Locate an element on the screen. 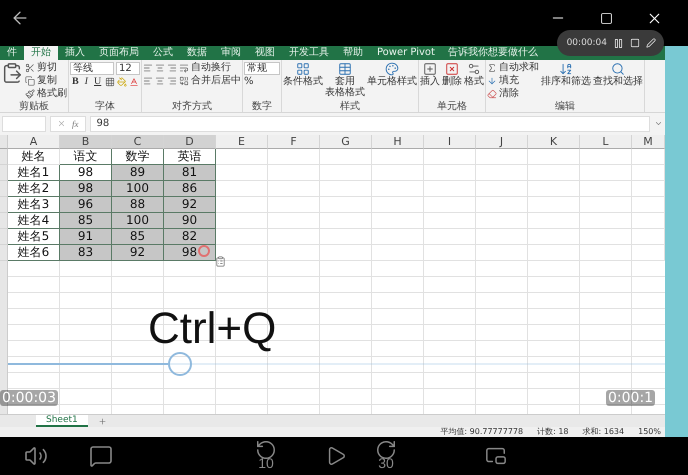 The image size is (688, 475). rewind-button: 10 is located at coordinates (266, 456).